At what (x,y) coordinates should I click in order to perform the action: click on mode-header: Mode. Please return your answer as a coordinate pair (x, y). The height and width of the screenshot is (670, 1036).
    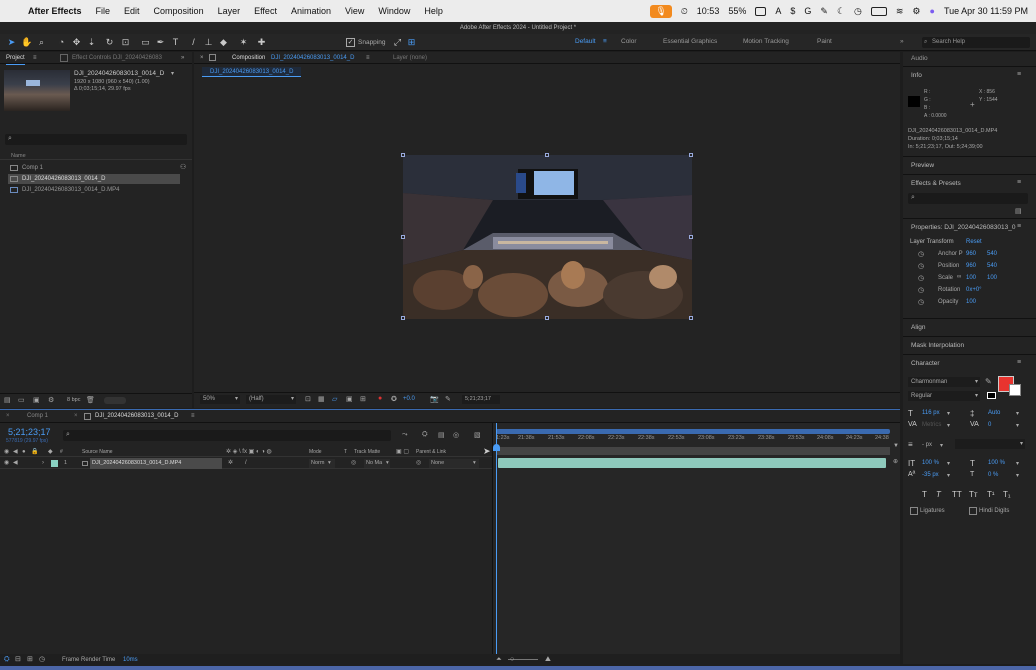
    Looking at the image, I should click on (315, 452).